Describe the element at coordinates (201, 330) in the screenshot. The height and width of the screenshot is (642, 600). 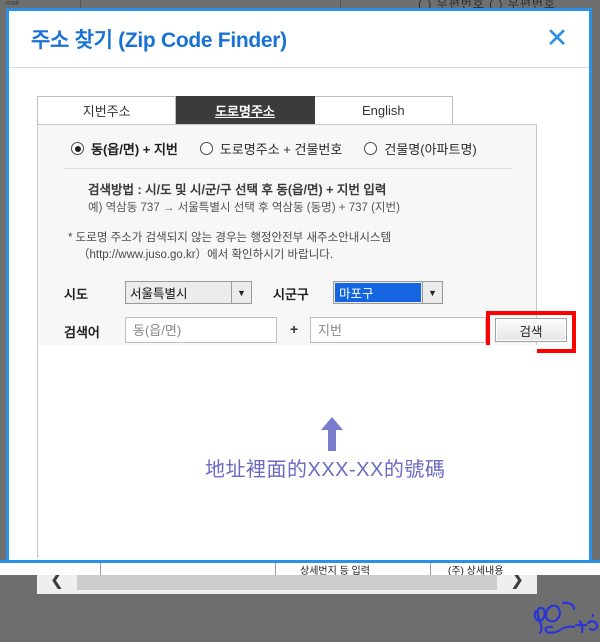
I see `dong-input` at that location.